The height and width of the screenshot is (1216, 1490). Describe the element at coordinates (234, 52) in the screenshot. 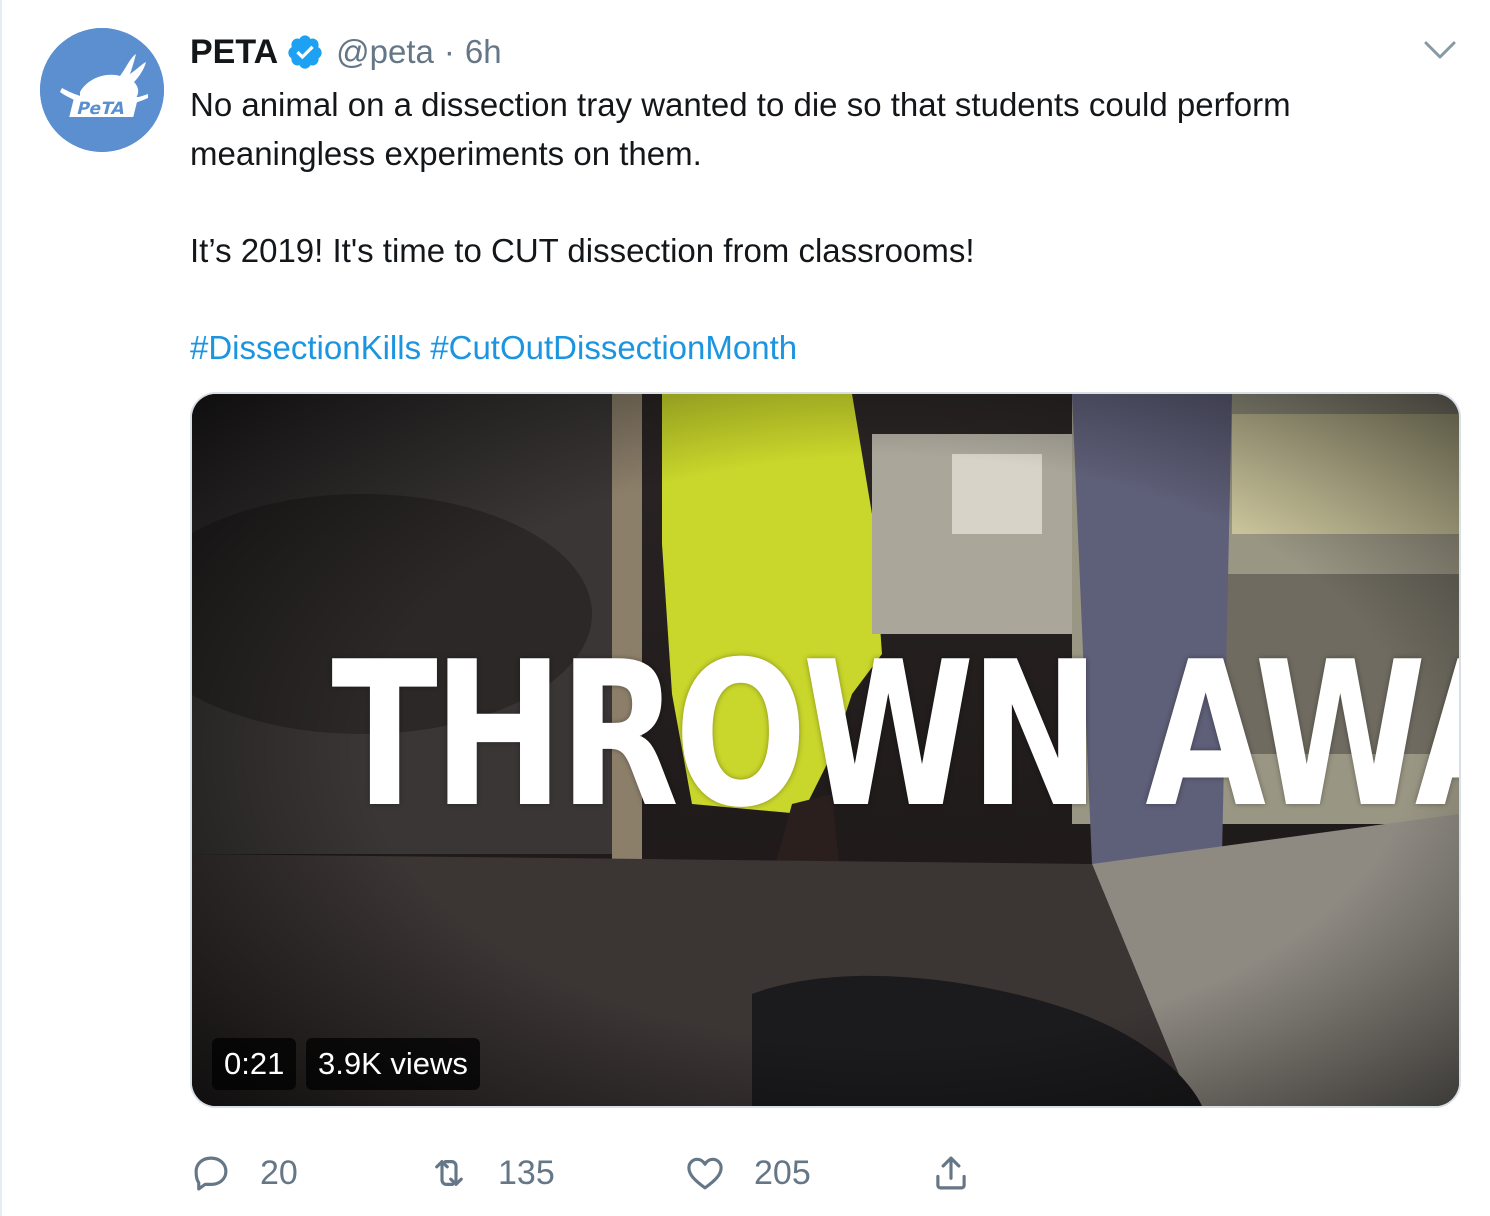

I see `display-name: PETA` at that location.